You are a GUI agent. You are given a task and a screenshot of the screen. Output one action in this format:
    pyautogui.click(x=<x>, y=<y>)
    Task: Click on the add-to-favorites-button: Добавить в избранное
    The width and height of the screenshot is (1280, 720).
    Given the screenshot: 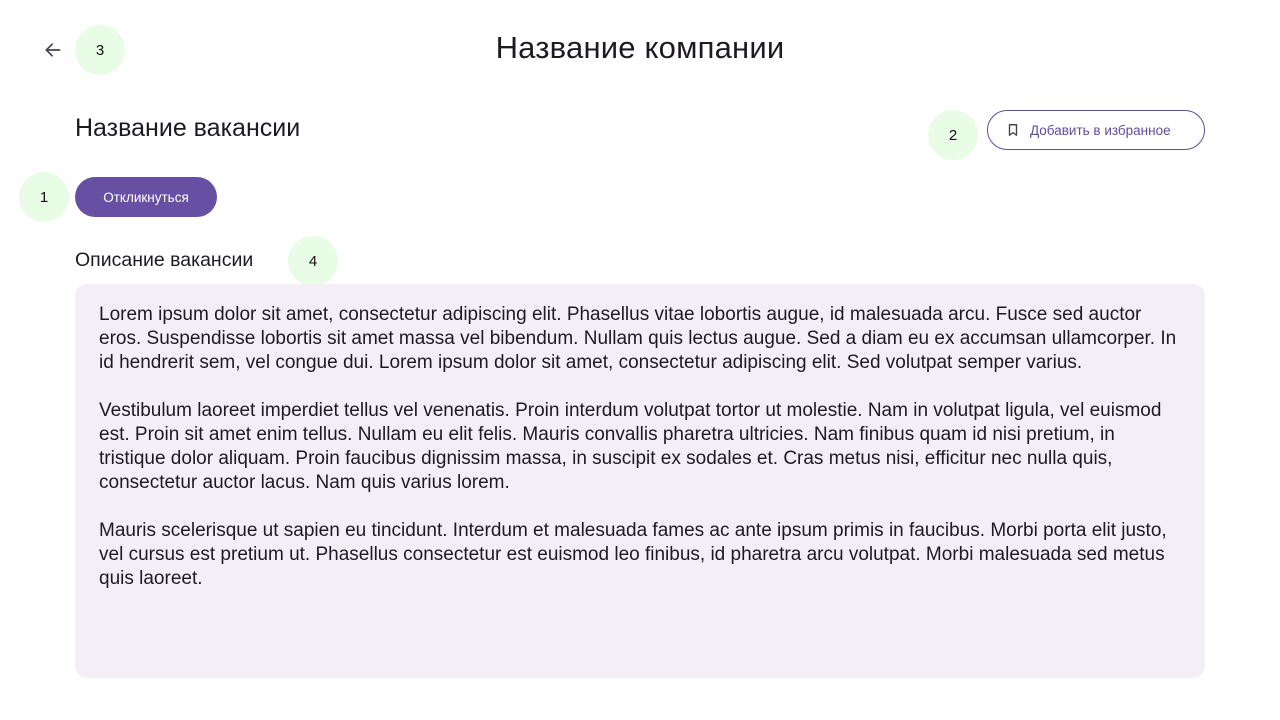 What is the action you would take?
    pyautogui.click(x=1096, y=130)
    